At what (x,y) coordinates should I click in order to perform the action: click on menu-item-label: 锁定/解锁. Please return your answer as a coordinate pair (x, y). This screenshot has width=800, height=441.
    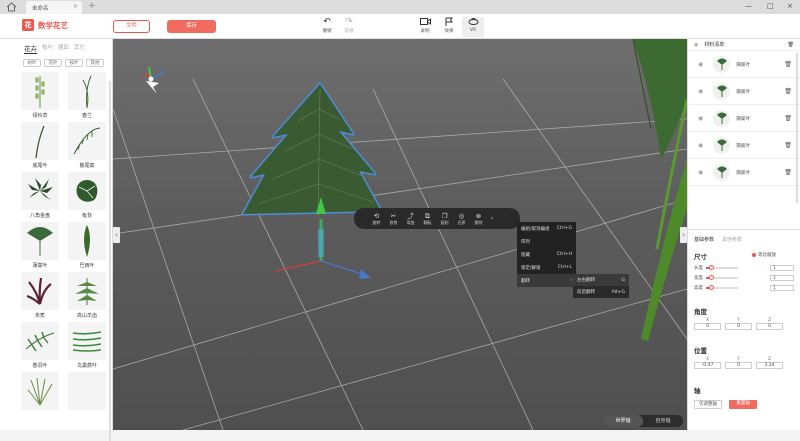
    Looking at the image, I should click on (531, 268).